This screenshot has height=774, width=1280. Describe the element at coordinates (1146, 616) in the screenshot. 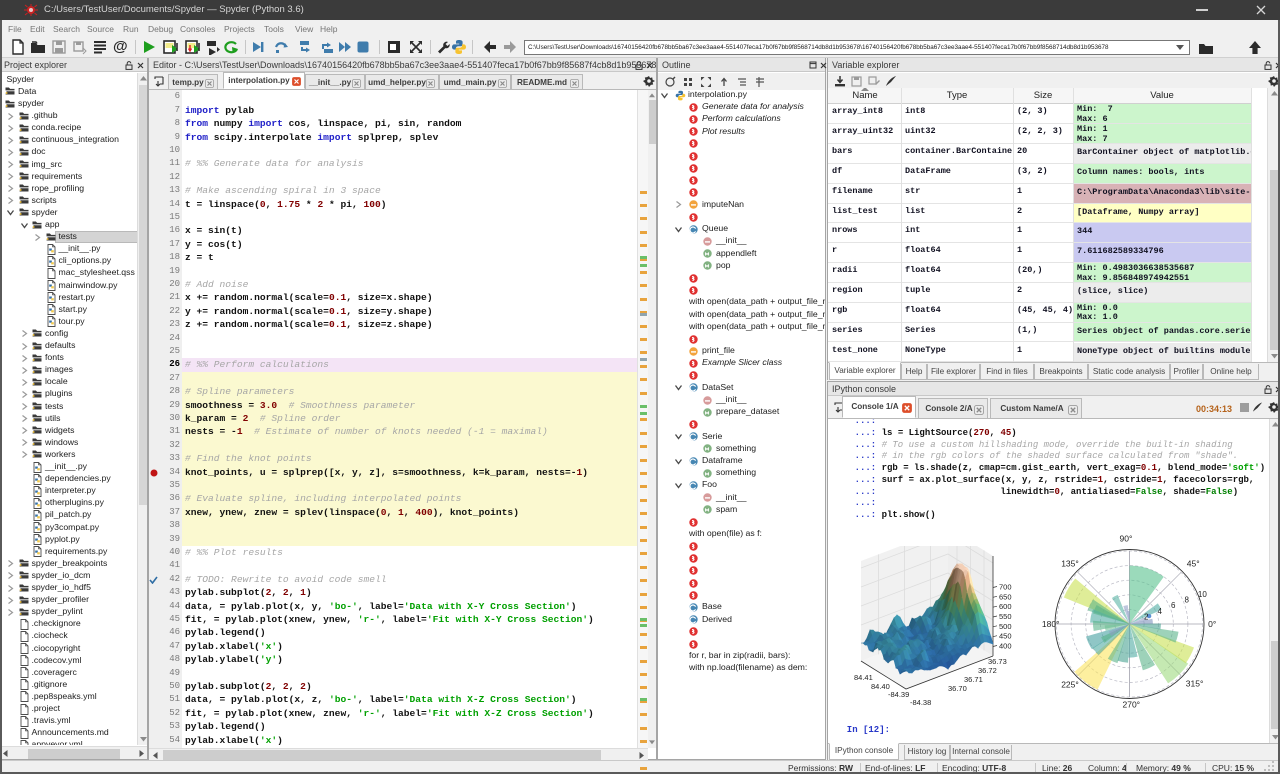

I see `svg-text: 2` at that location.